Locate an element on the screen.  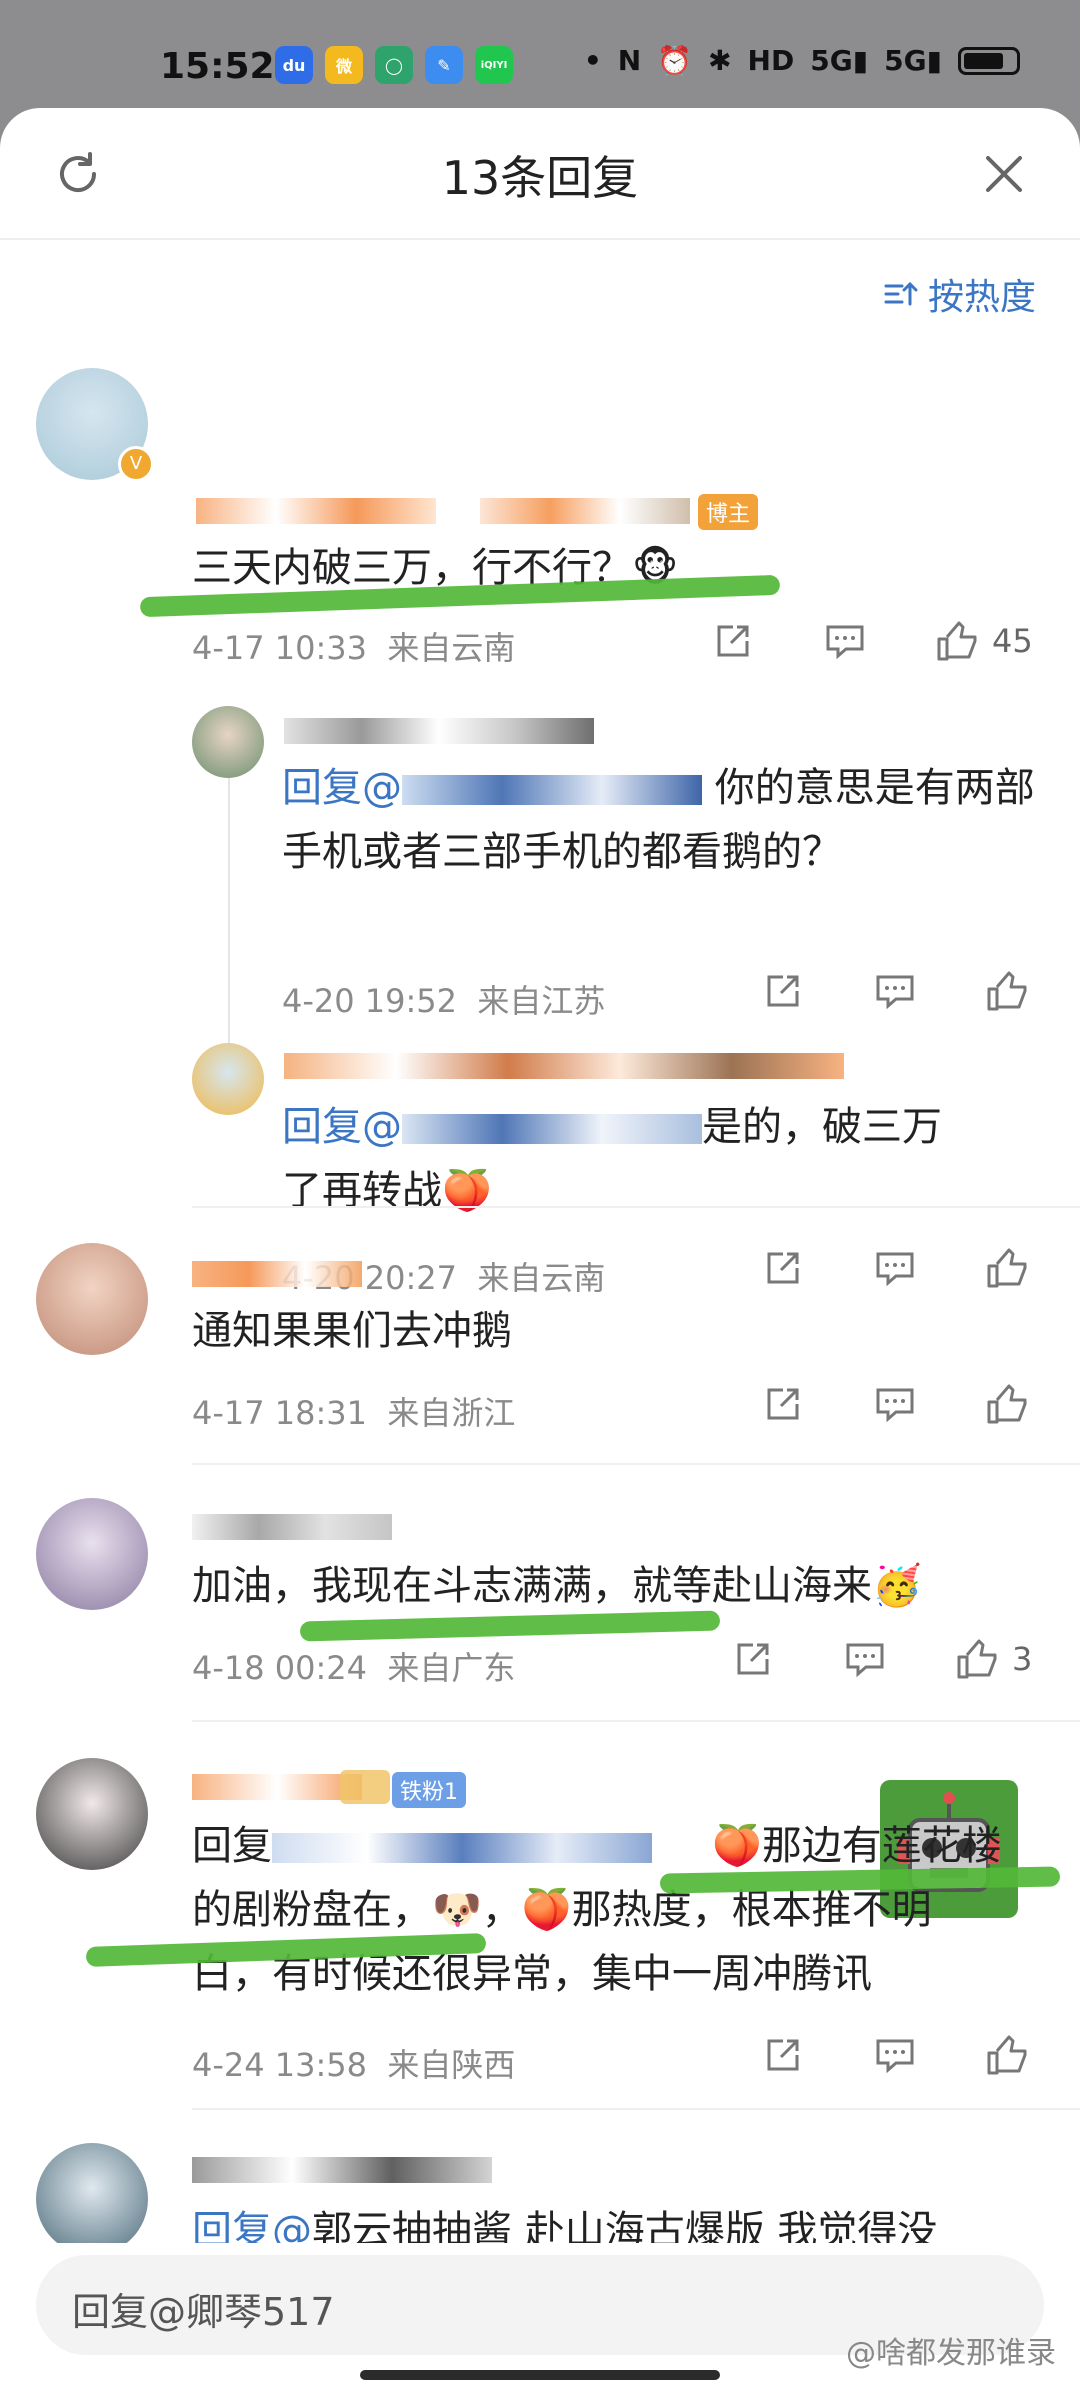
home-indicator is located at coordinates (540, 2375).